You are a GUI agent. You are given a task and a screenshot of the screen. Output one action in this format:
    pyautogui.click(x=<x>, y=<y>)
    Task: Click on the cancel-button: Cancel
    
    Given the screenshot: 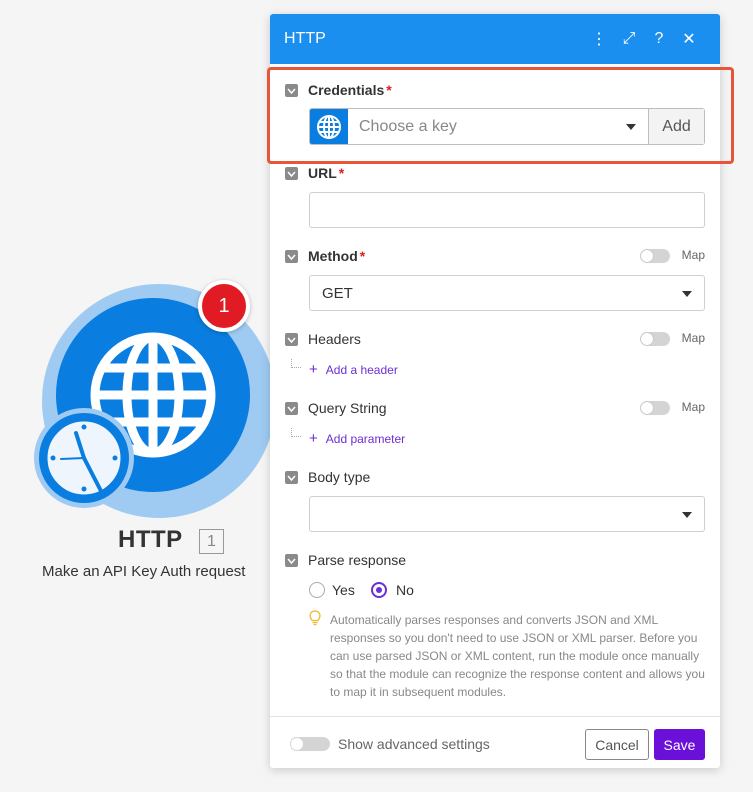 What is the action you would take?
    pyautogui.click(x=617, y=744)
    